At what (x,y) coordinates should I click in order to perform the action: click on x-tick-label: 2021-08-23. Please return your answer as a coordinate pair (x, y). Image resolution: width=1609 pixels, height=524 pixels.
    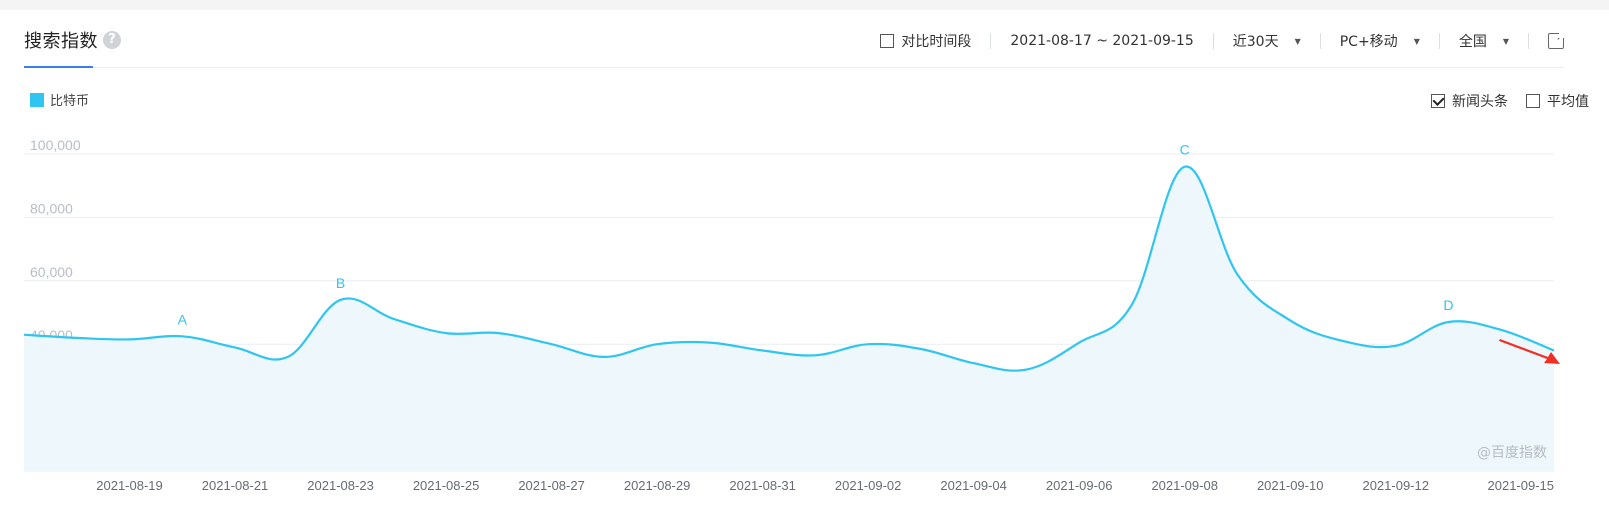
    Looking at the image, I should click on (340, 485).